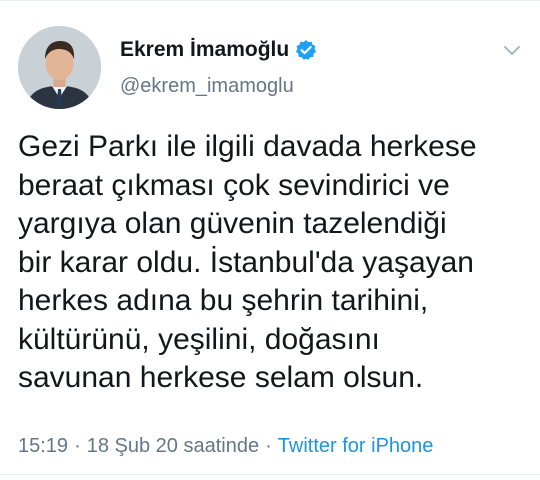  Describe the element at coordinates (204, 50) in the screenshot. I see `author-display-name: Ekrem İmamoğlu` at that location.